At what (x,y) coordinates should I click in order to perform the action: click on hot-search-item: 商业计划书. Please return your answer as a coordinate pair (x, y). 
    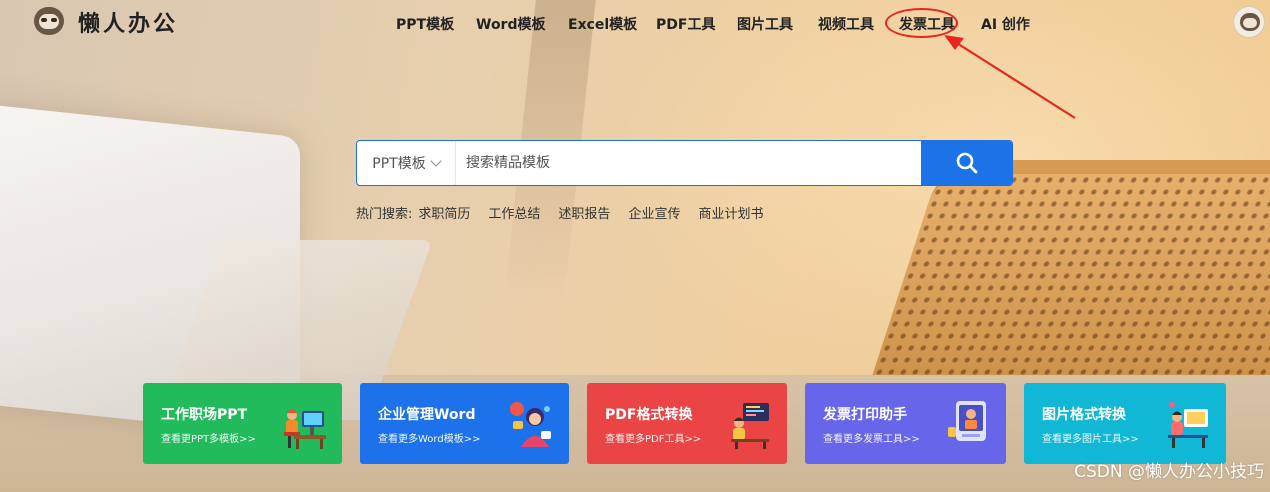
    Looking at the image, I should click on (730, 212).